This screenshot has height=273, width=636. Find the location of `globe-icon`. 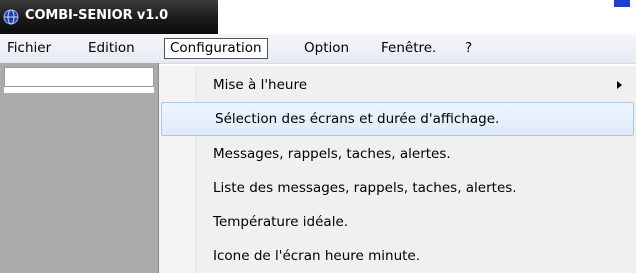

globe-icon is located at coordinates (11, 17).